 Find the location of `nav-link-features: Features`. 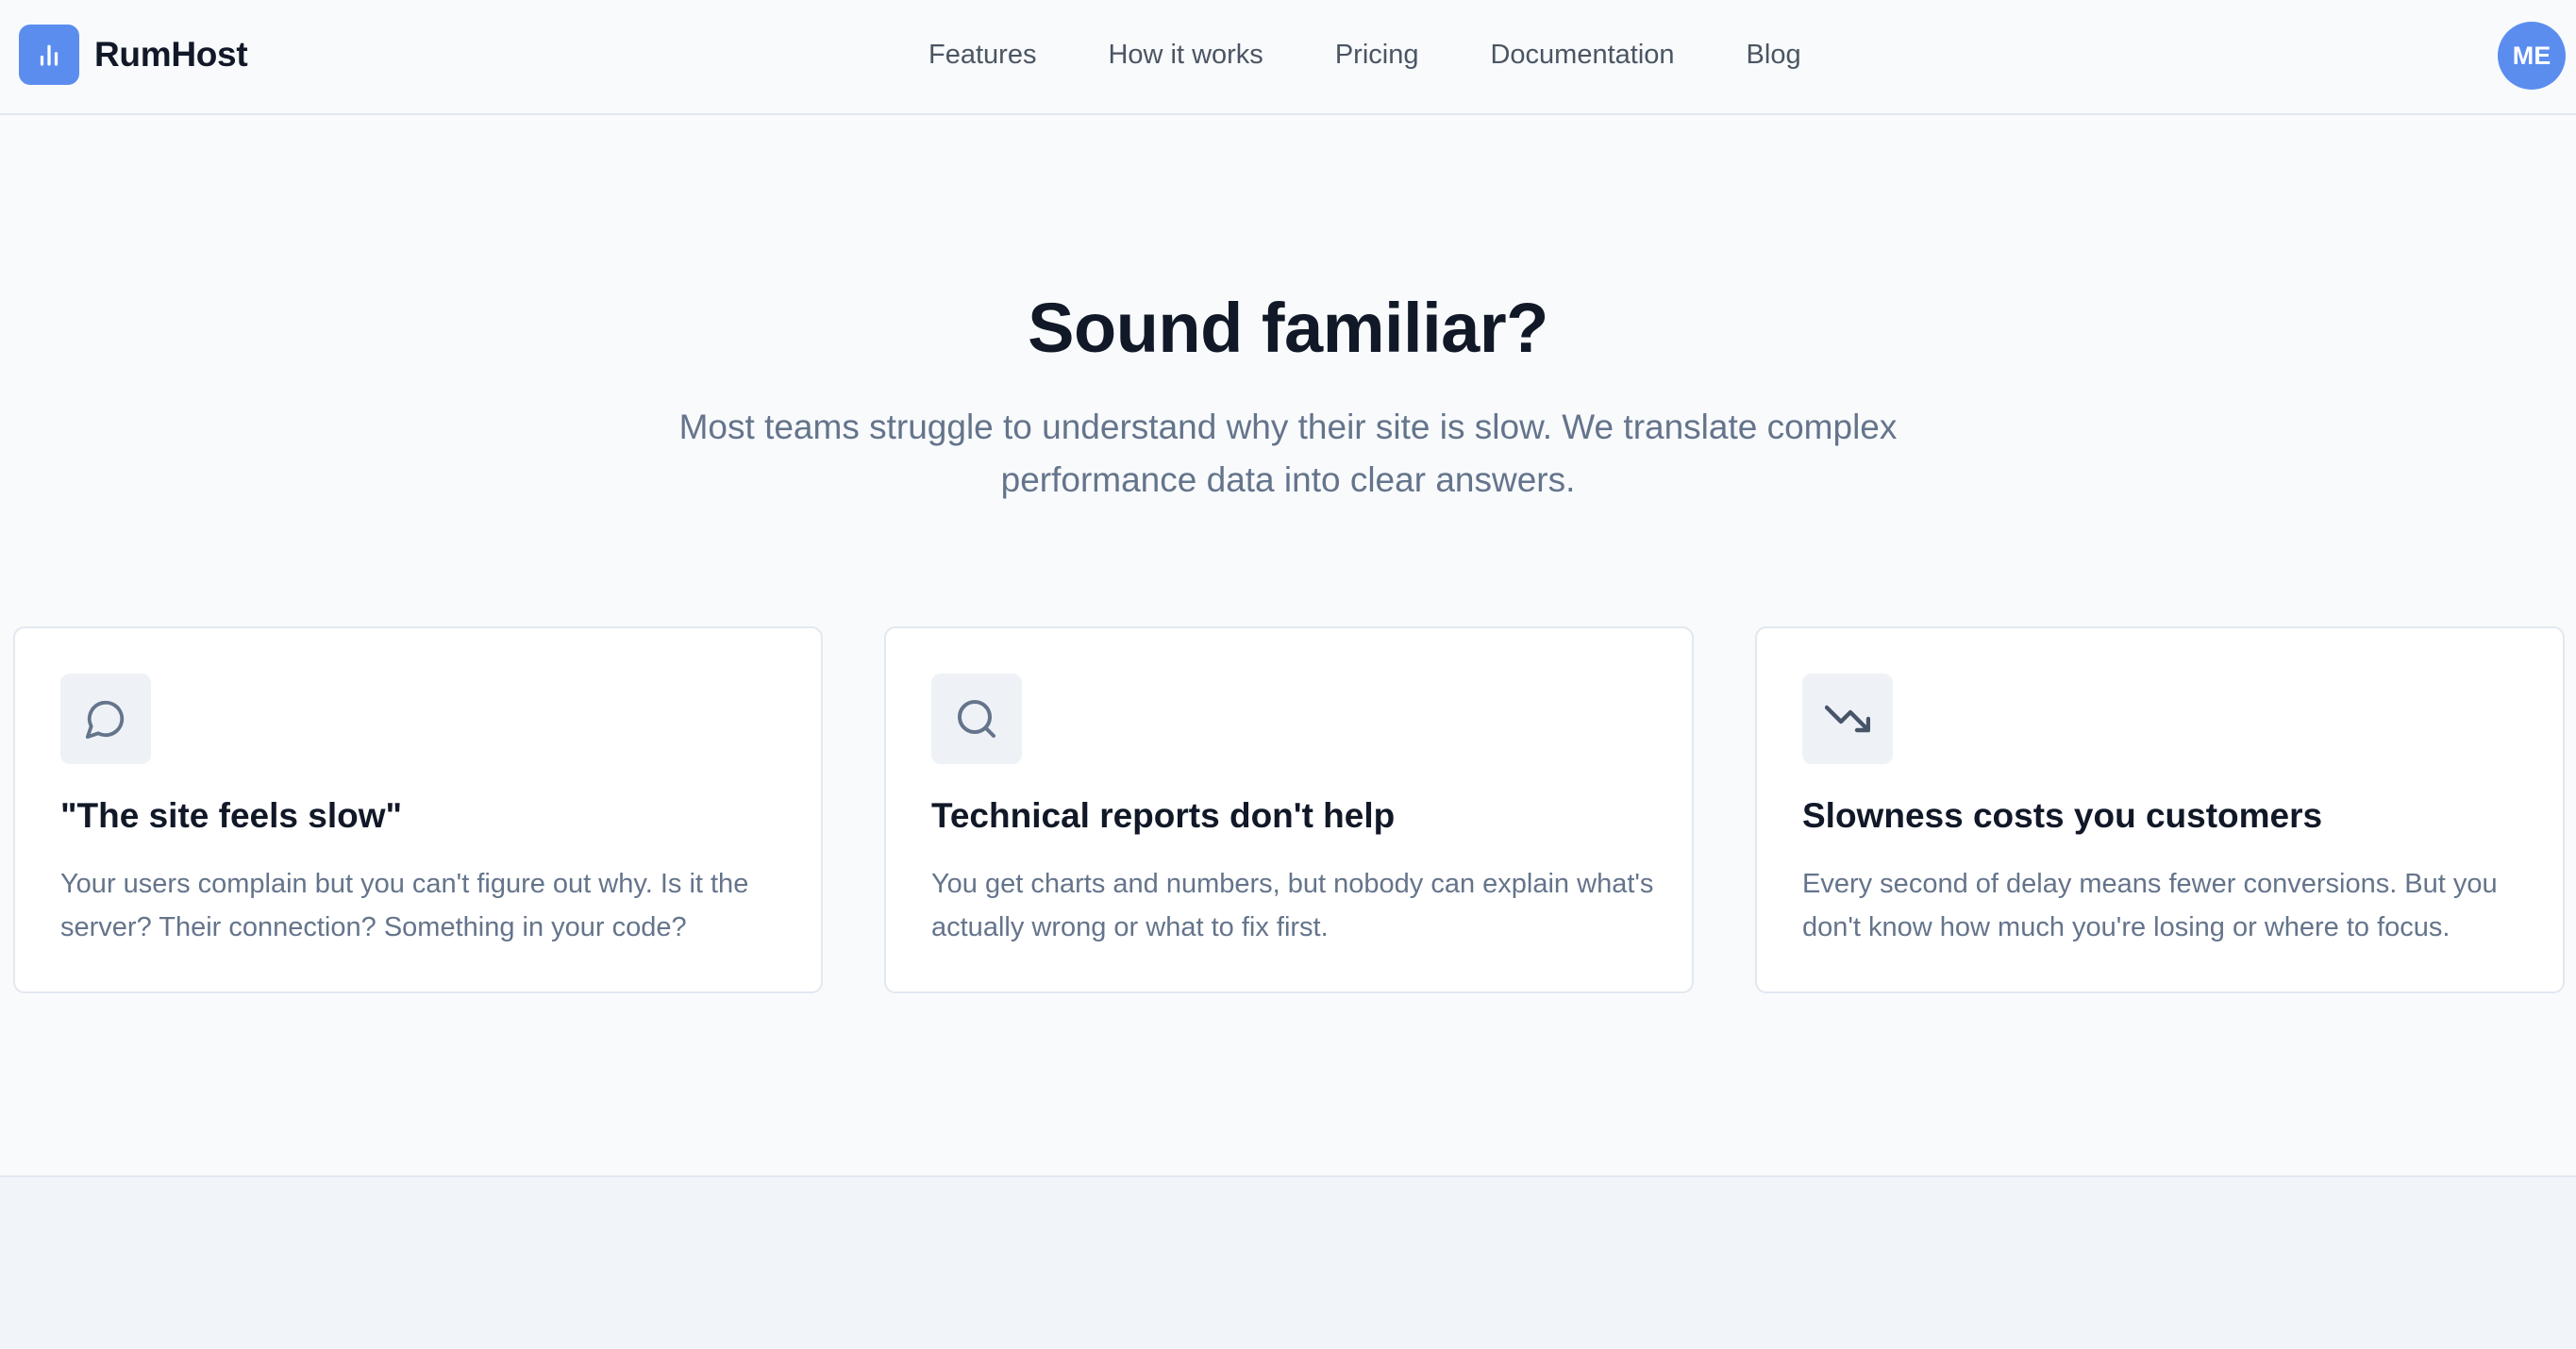

nav-link-features: Features is located at coordinates (982, 55).